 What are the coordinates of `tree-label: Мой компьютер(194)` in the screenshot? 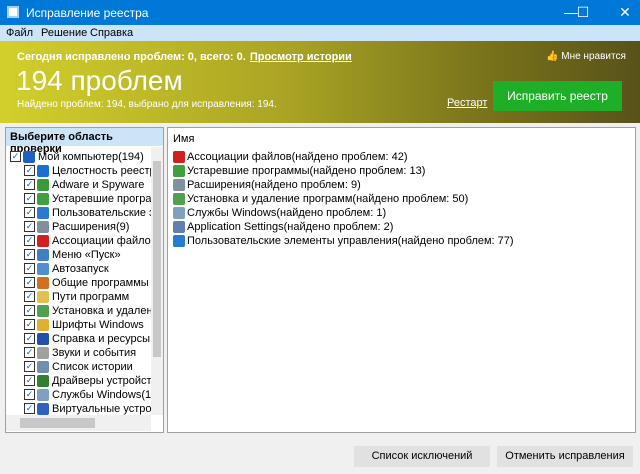 It's located at (91, 157).